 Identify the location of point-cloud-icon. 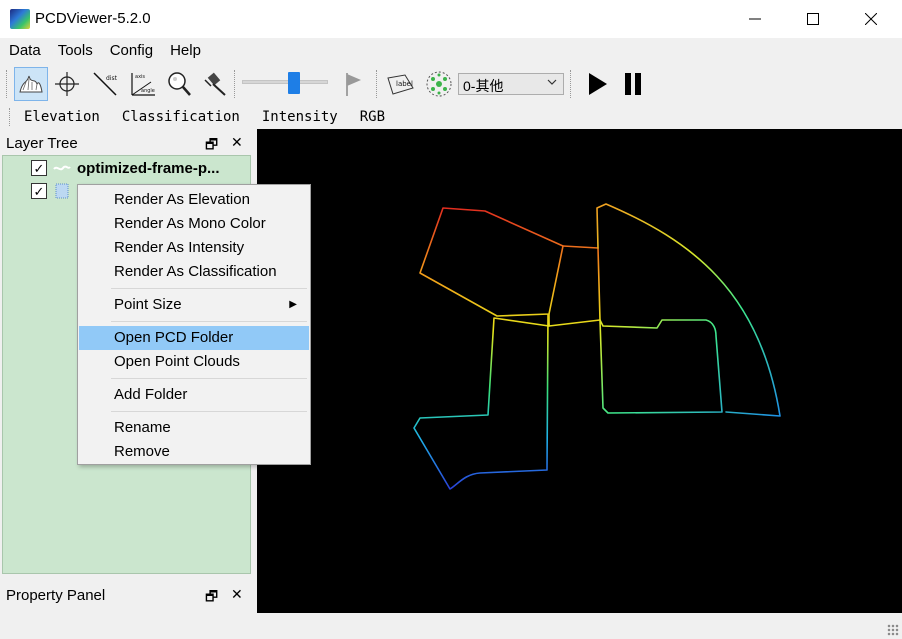
(62, 168).